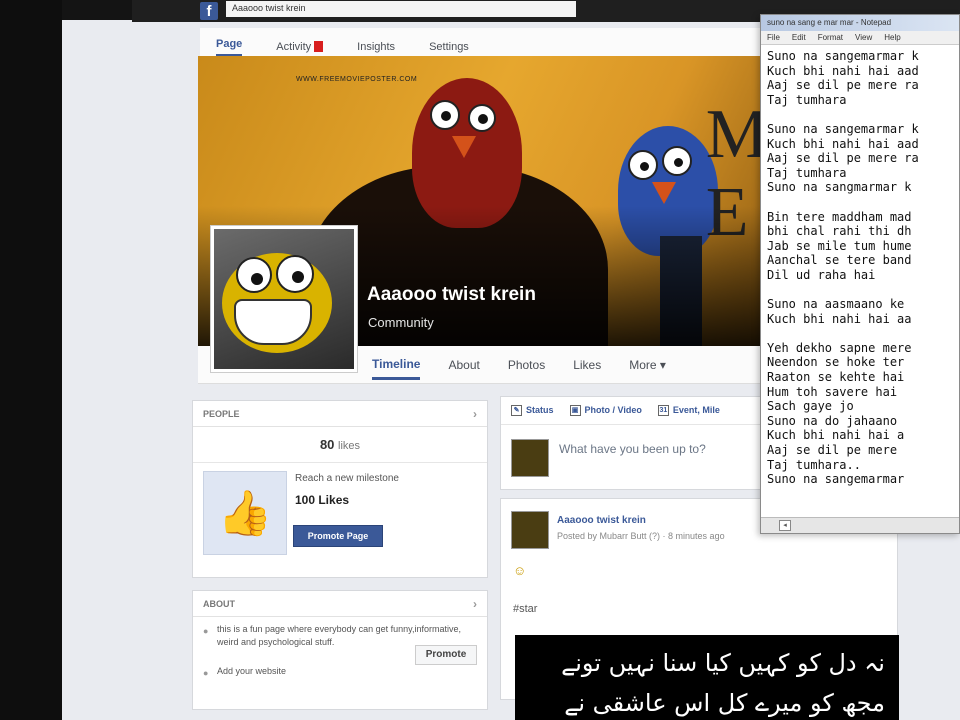 Image resolution: width=960 pixels, height=720 pixels. Describe the element at coordinates (520, 570) in the screenshot. I see `smiley-emoji-icon: ☺` at that location.